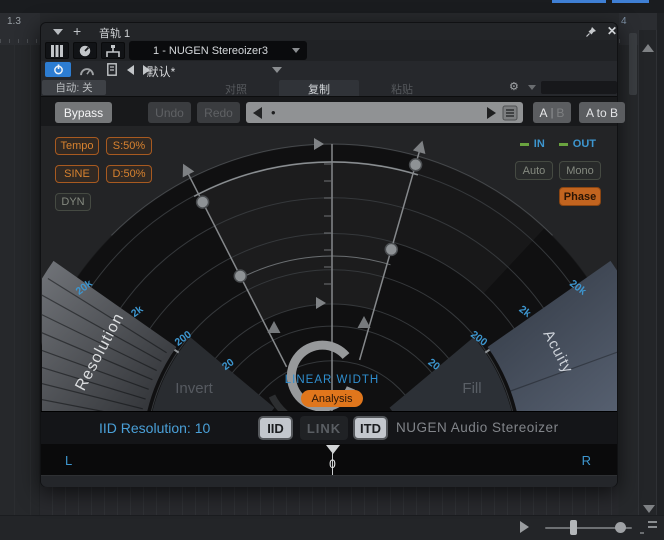  I want to click on out-label: OUT, so click(584, 144).